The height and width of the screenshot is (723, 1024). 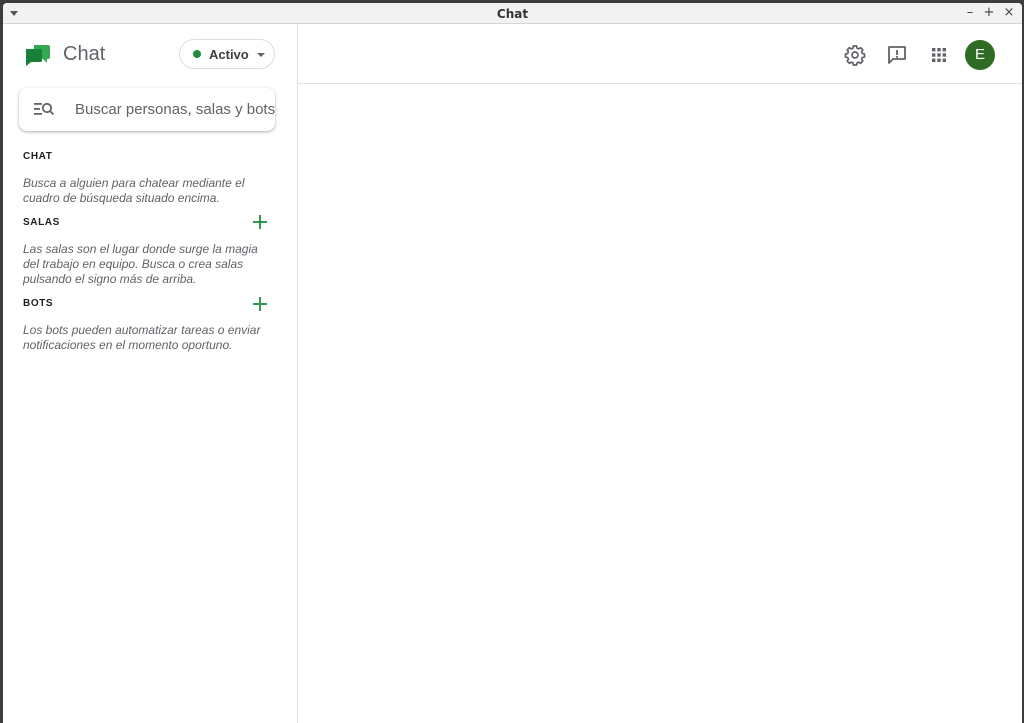 What do you see at coordinates (41, 222) in the screenshot?
I see `section-title-salas: SALAS` at bounding box center [41, 222].